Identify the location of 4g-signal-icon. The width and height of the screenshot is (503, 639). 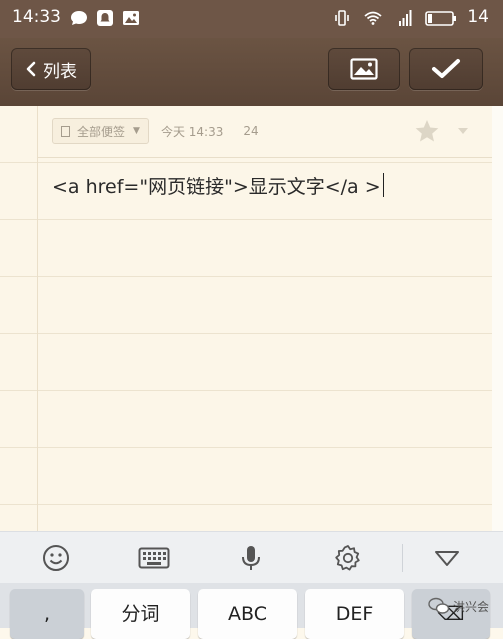
(405, 18).